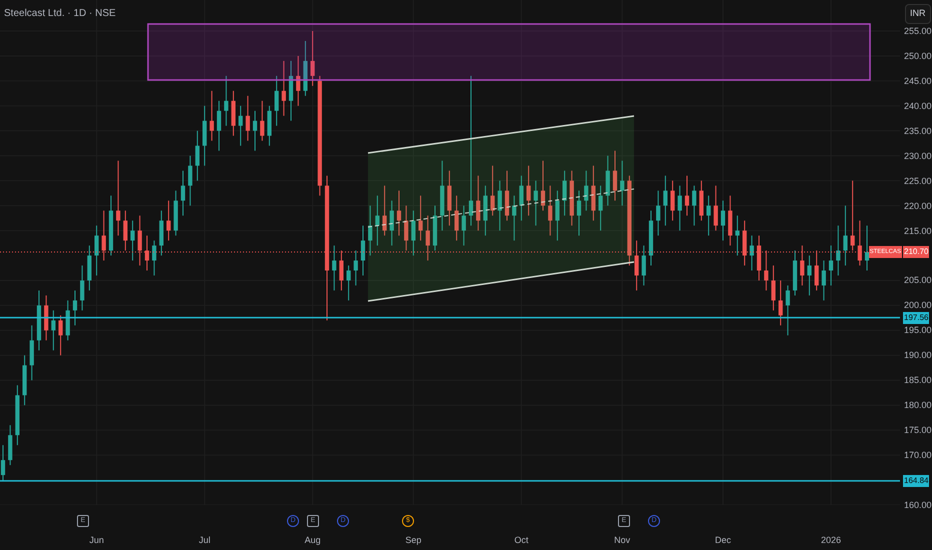 This screenshot has height=550, width=932. What do you see at coordinates (918, 181) in the screenshot?
I see `price-axis-label: 225.00` at bounding box center [918, 181].